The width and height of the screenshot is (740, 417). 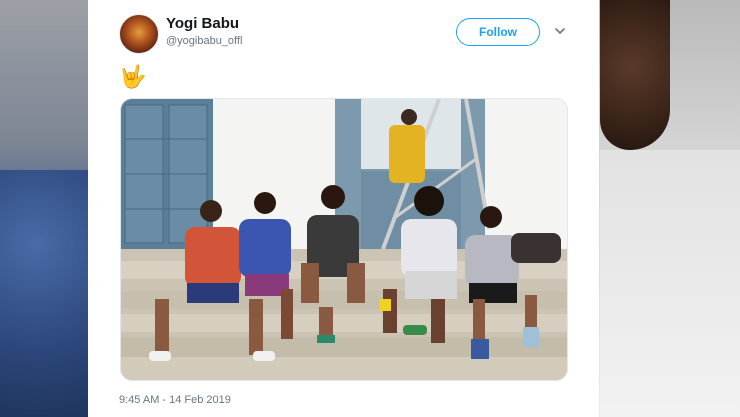 I want to click on author-handle: @yogibabu_offl, so click(x=204, y=41).